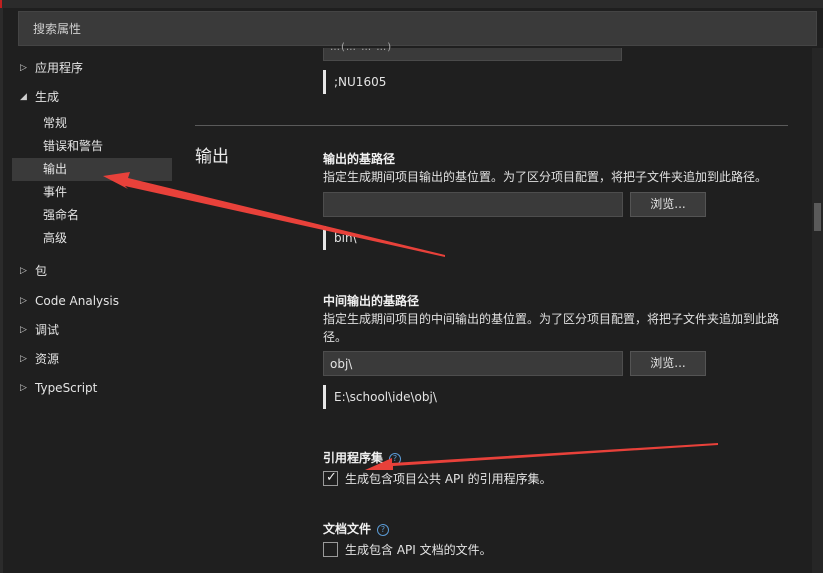  I want to click on reference-assembly-heading-text: 引用程序集, so click(353, 458).